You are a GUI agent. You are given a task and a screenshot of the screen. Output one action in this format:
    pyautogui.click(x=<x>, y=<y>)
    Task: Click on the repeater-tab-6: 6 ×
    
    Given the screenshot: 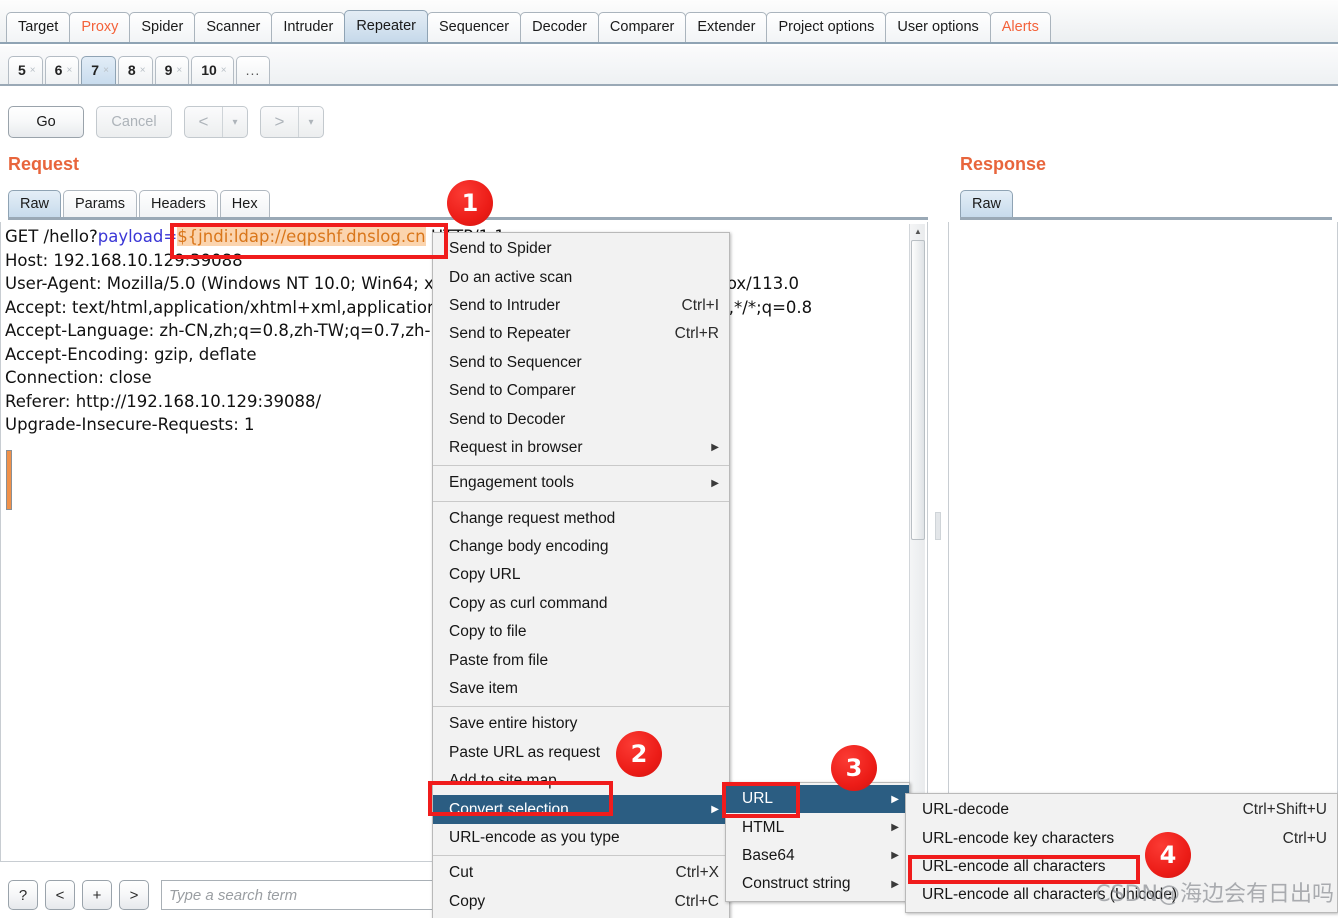 What is the action you would take?
    pyautogui.click(x=62, y=70)
    